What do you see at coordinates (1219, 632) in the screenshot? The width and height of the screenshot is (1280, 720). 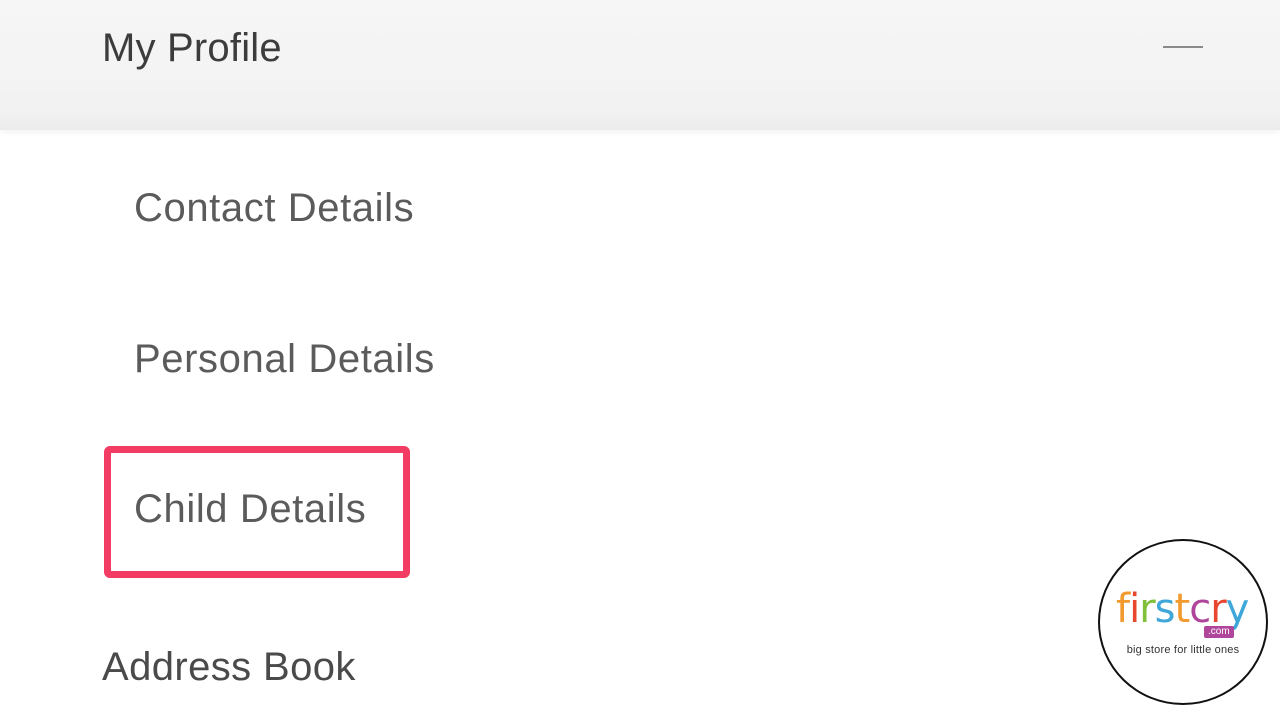 I see `logo-domain: .com` at bounding box center [1219, 632].